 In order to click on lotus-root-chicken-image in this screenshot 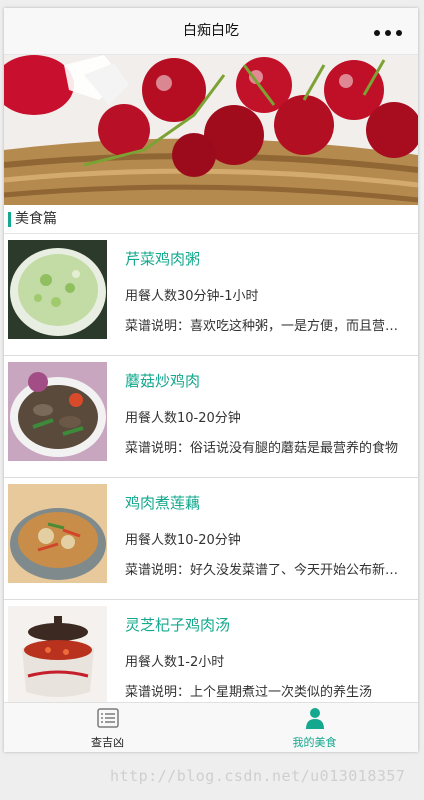, I will do `click(57, 533)`.